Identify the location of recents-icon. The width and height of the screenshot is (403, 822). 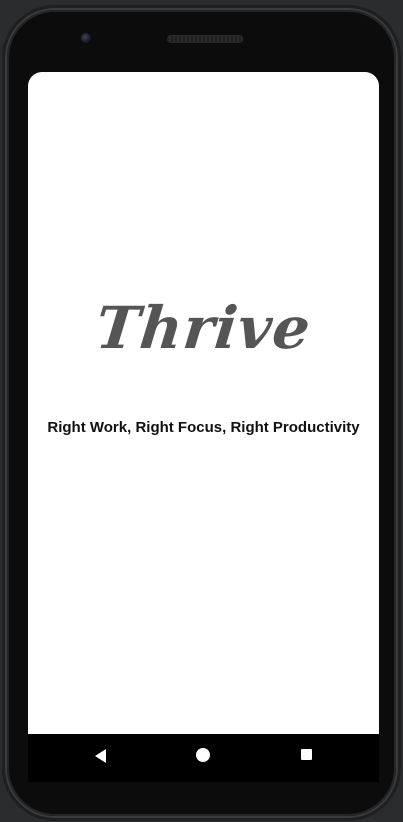
(306, 754).